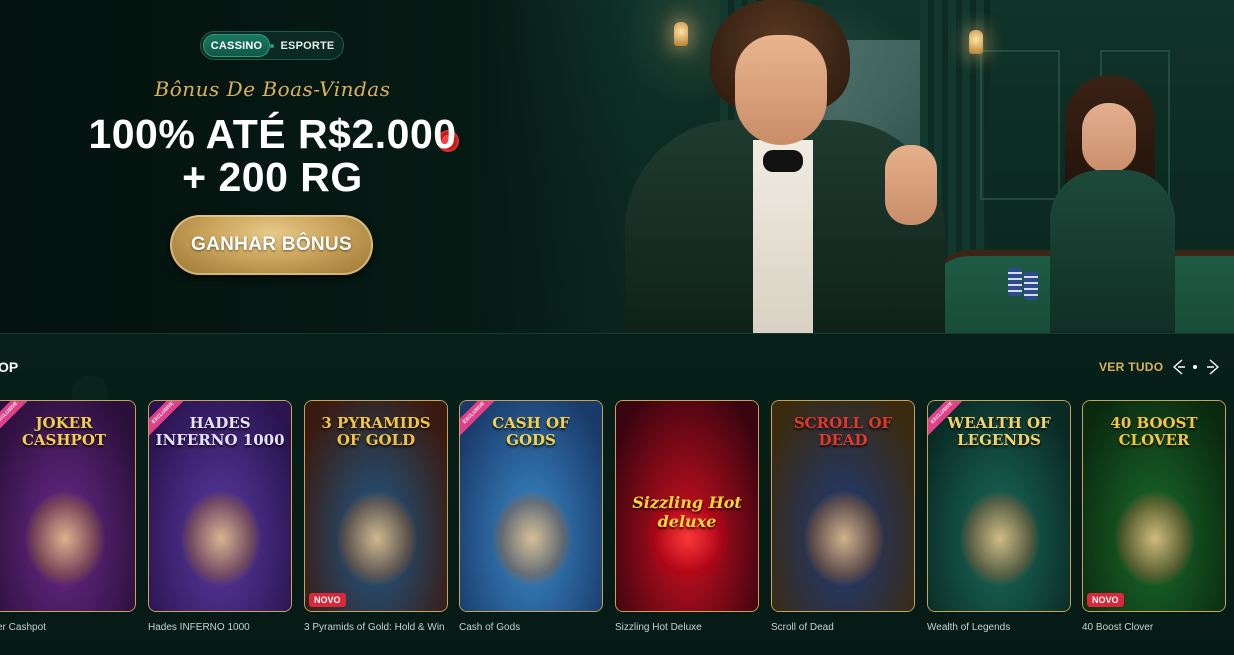 Image resolution: width=1234 pixels, height=655 pixels. I want to click on game-card: WEALTH OF LEGENDS EXCLUSIVE, so click(999, 506).